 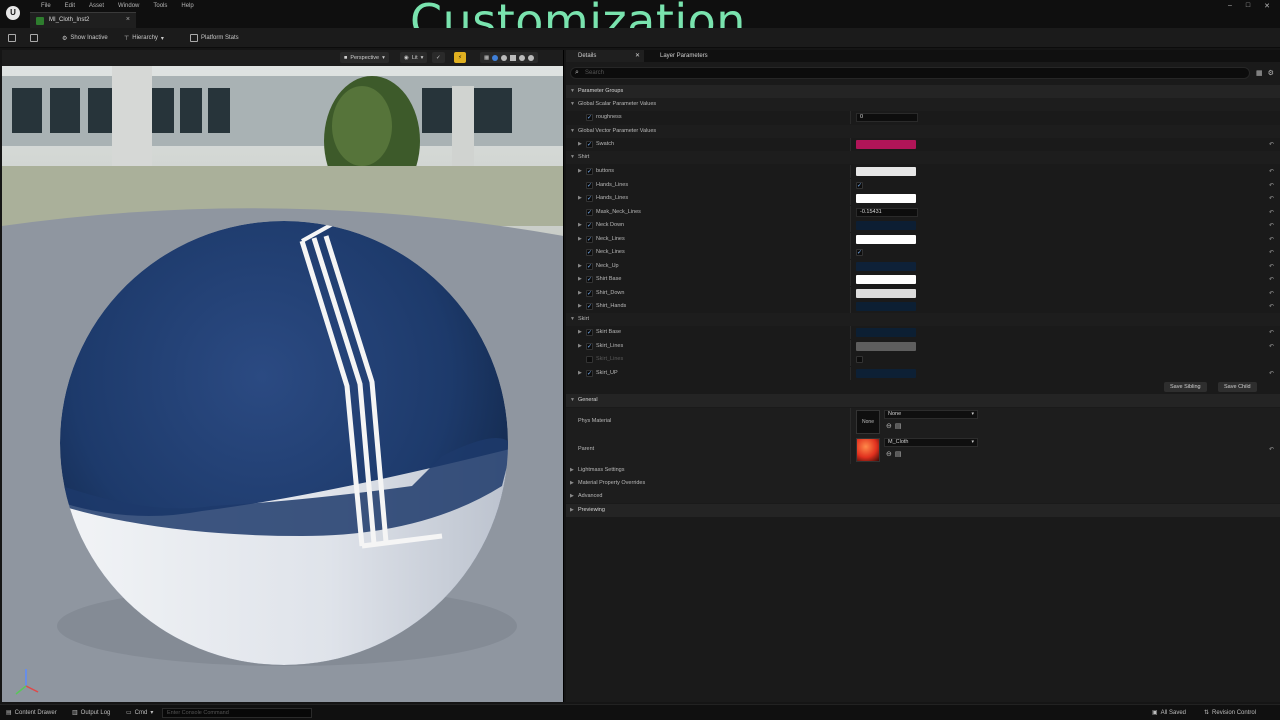 What do you see at coordinates (237, 713) in the screenshot?
I see `console-command-input: Enter Console Command` at bounding box center [237, 713].